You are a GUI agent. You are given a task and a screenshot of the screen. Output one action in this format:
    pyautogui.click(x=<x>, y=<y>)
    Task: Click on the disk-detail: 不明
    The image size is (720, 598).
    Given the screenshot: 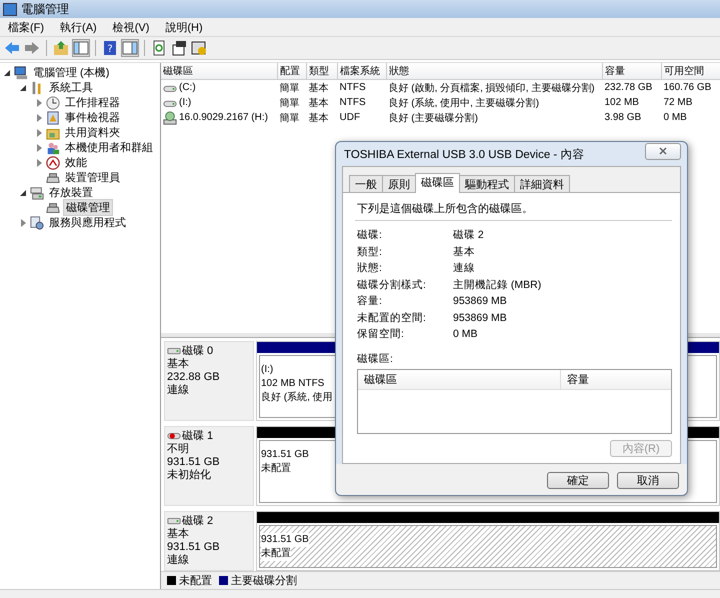 What is the action you would take?
    pyautogui.click(x=178, y=449)
    